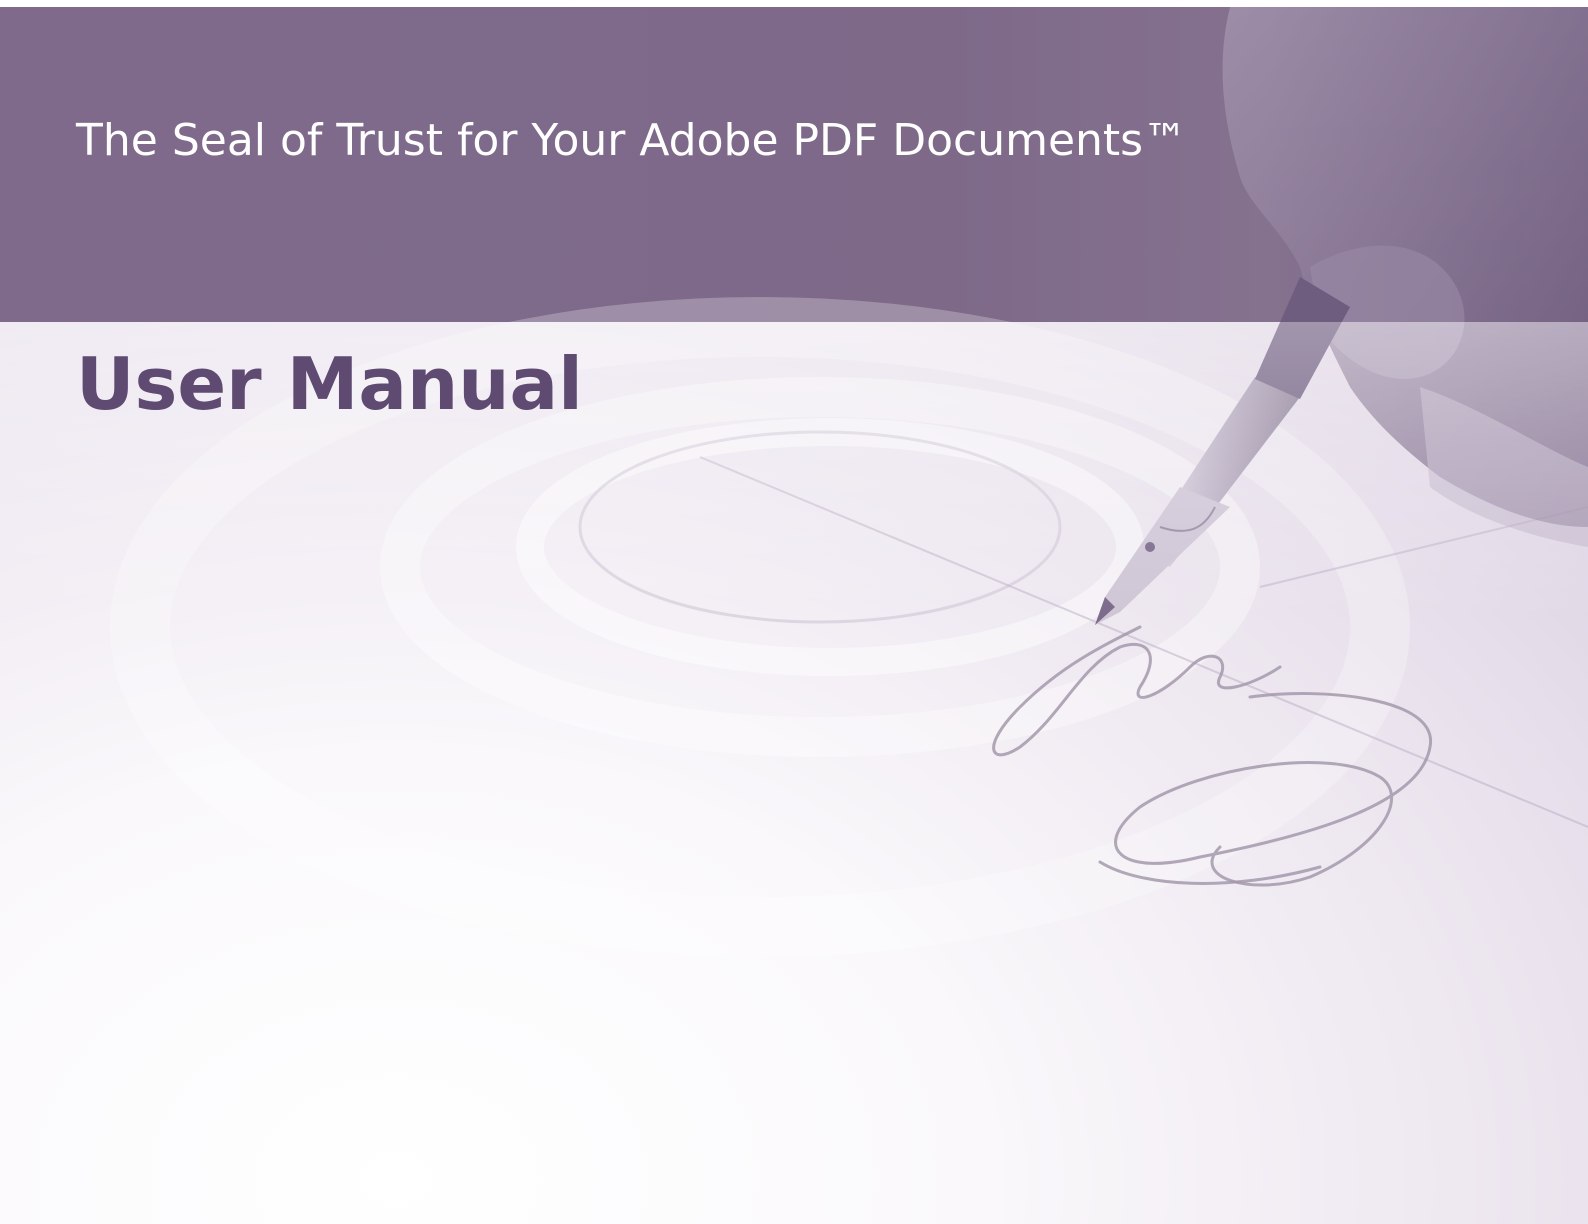 Image resolution: width=1588 pixels, height=1224 pixels. Describe the element at coordinates (794, 3) in the screenshot. I see `top-margin` at that location.